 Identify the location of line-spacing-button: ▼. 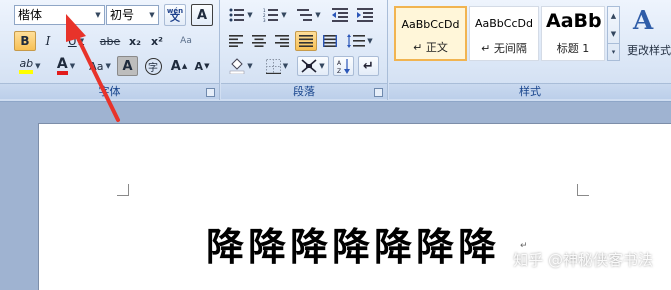
(360, 41).